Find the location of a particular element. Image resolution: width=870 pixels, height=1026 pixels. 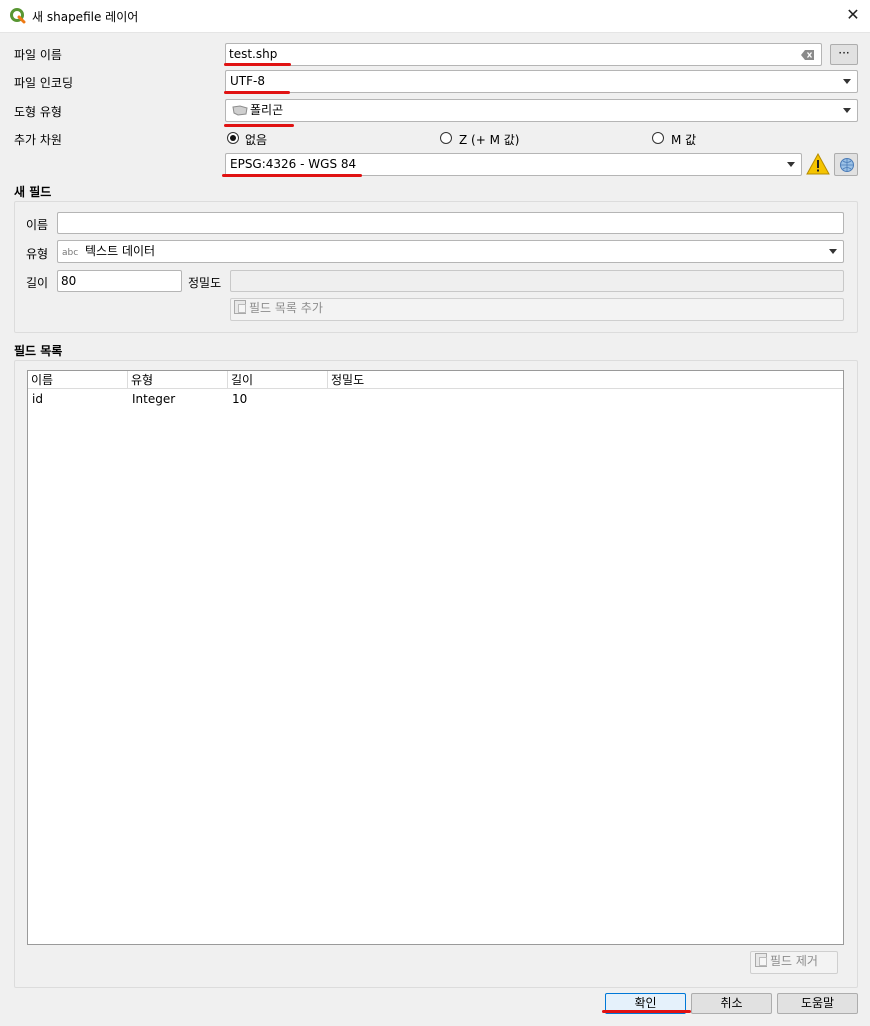

file-name-value: test.shp is located at coordinates (253, 54).